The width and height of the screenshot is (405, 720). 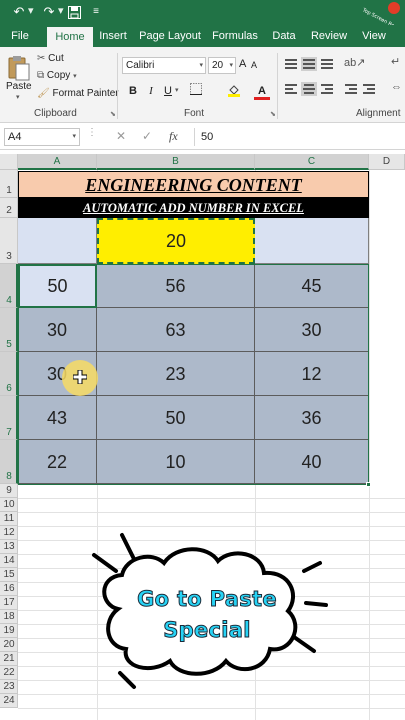 What do you see at coordinates (262, 91) in the screenshot?
I see `font-color-icon: A` at bounding box center [262, 91].